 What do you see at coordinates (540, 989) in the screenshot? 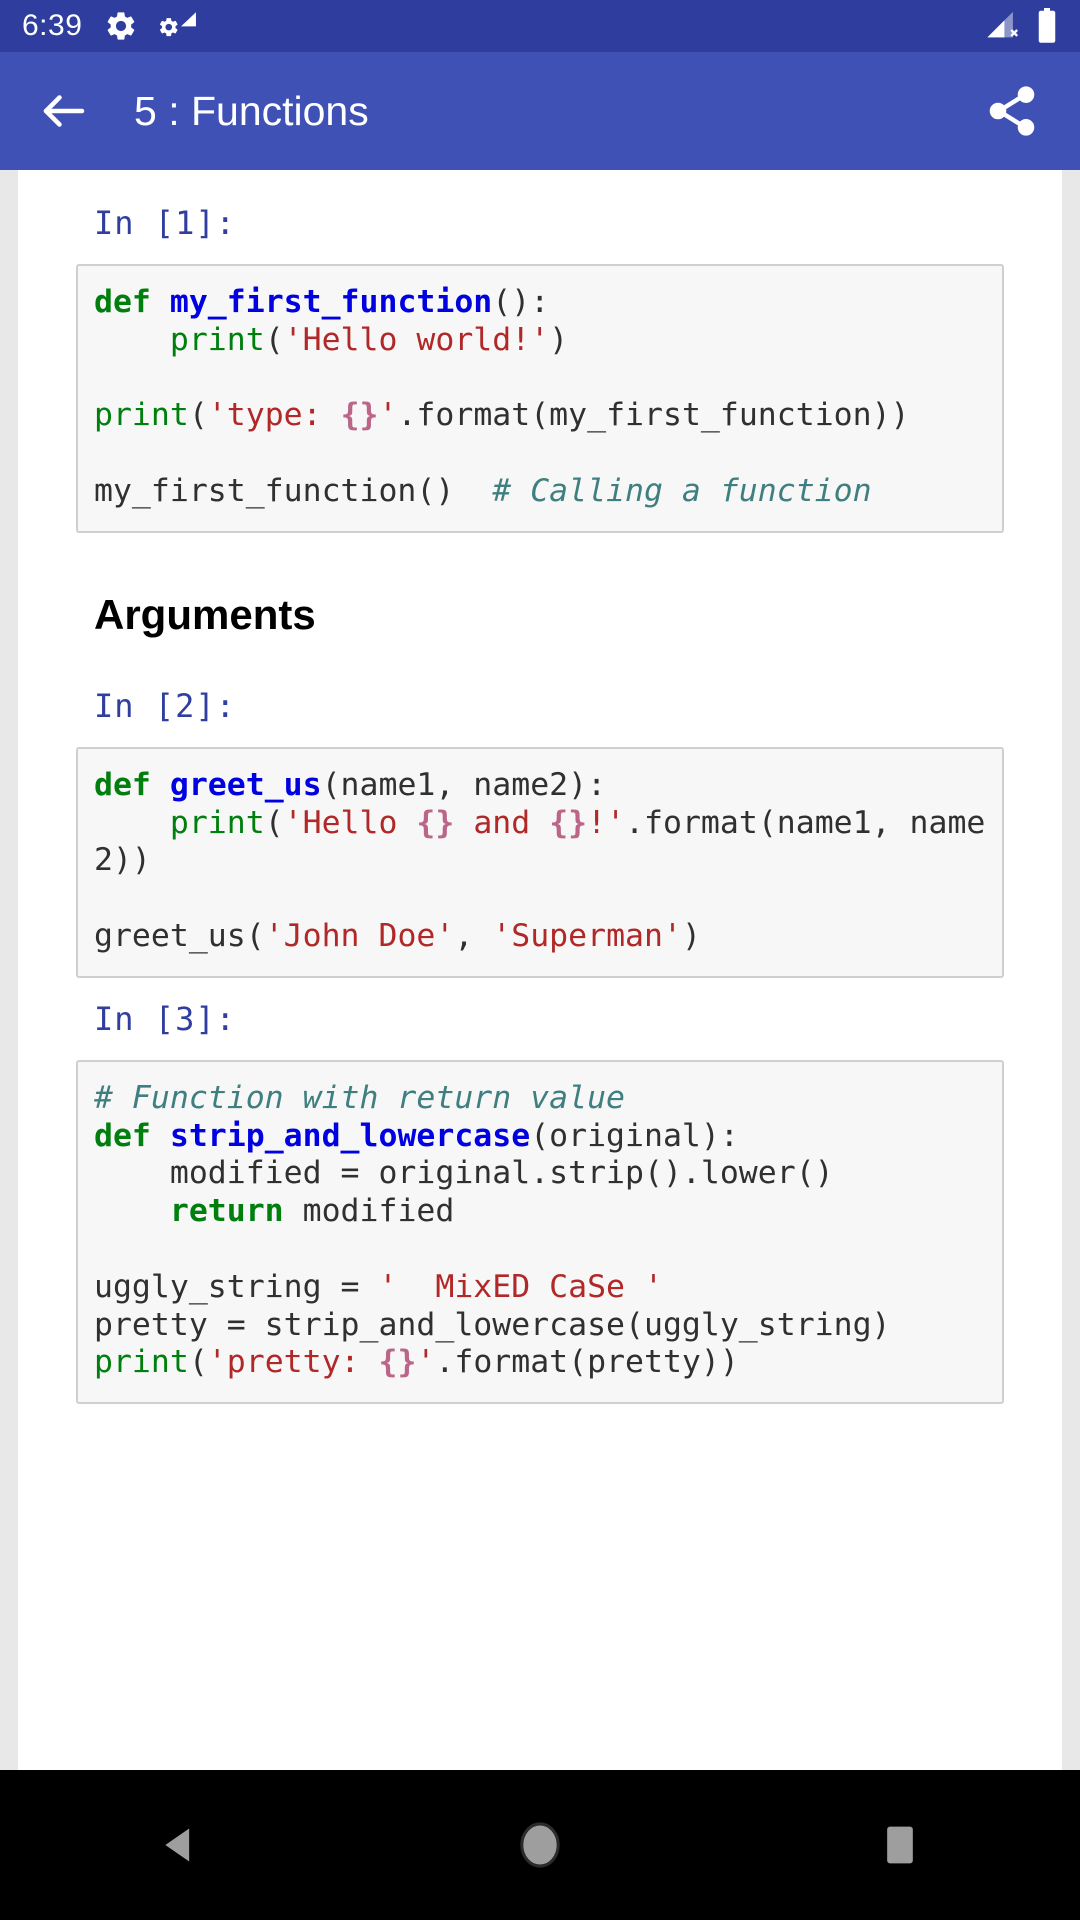
I see `cell-spacer` at bounding box center [540, 989].